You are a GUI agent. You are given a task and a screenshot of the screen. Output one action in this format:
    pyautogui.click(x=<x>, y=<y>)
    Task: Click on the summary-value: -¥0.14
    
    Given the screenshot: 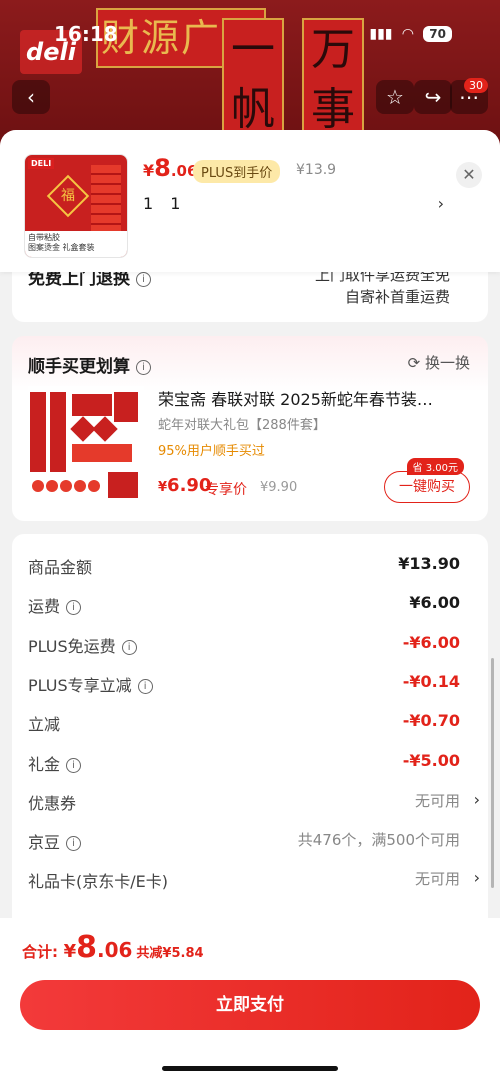 What is the action you would take?
    pyautogui.click(x=431, y=681)
    